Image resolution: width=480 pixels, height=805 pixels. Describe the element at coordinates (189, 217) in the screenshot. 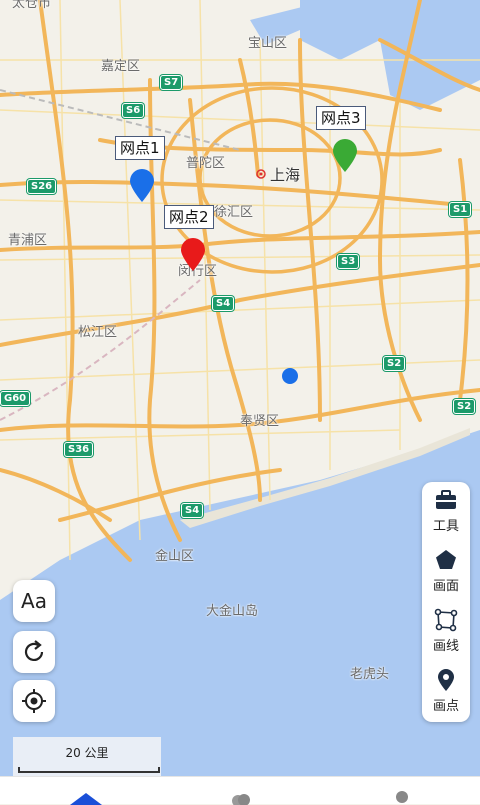

I see `marker-label-2: 网点2` at that location.